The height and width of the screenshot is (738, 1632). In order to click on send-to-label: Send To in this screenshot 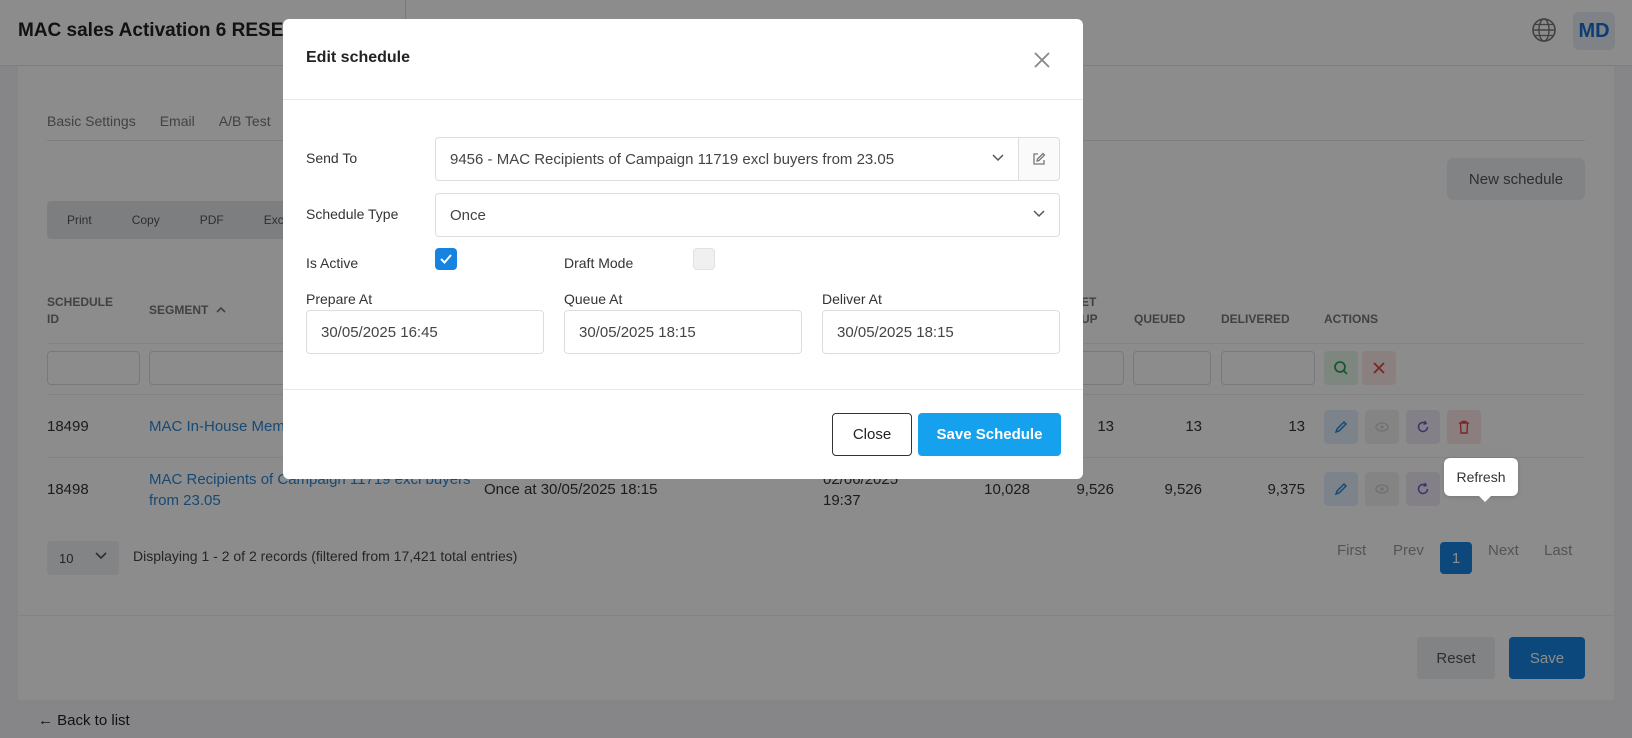, I will do `click(332, 158)`.